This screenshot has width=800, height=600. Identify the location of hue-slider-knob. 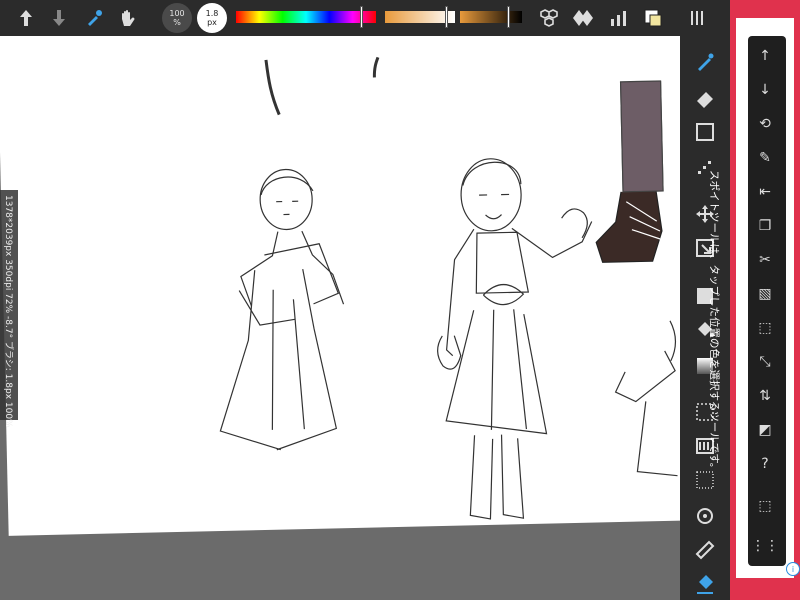
(361, 17).